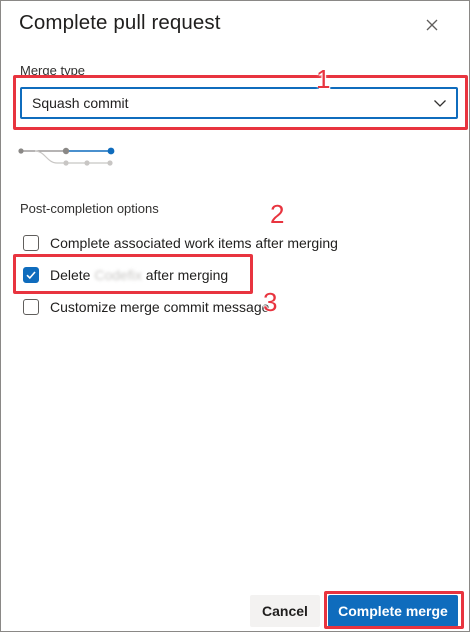 Image resolution: width=470 pixels, height=632 pixels. Describe the element at coordinates (160, 307) in the screenshot. I see `option-label: Customize merge commit message` at that location.